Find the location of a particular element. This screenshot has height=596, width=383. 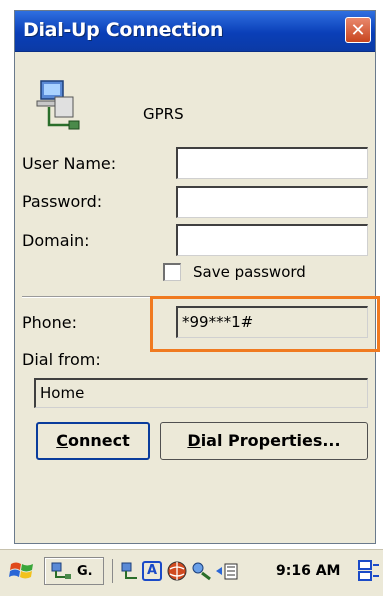

network-connection-icon is located at coordinates (58, 105).